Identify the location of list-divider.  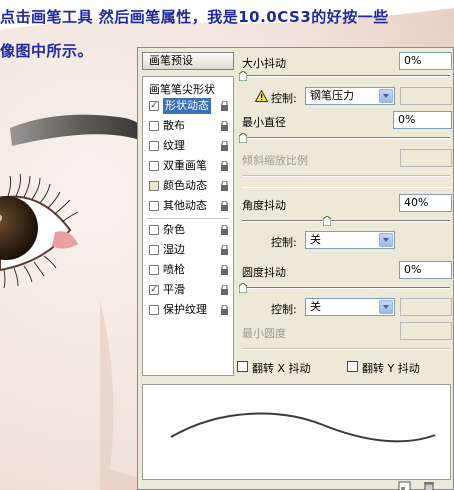
(188, 218).